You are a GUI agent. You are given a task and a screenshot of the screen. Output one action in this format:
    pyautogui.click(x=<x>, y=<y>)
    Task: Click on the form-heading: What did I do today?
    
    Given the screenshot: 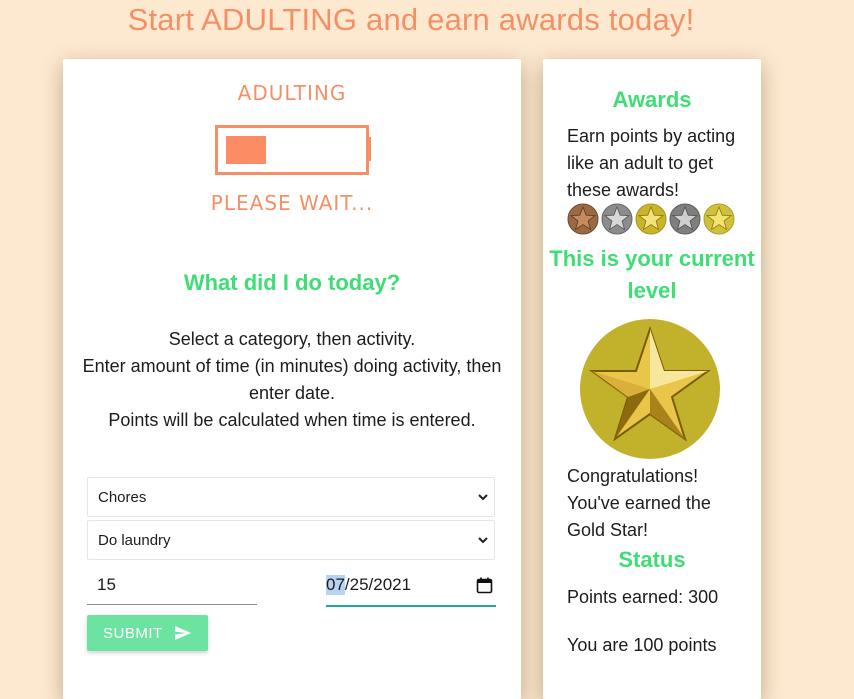 What is the action you would take?
    pyautogui.click(x=292, y=282)
    